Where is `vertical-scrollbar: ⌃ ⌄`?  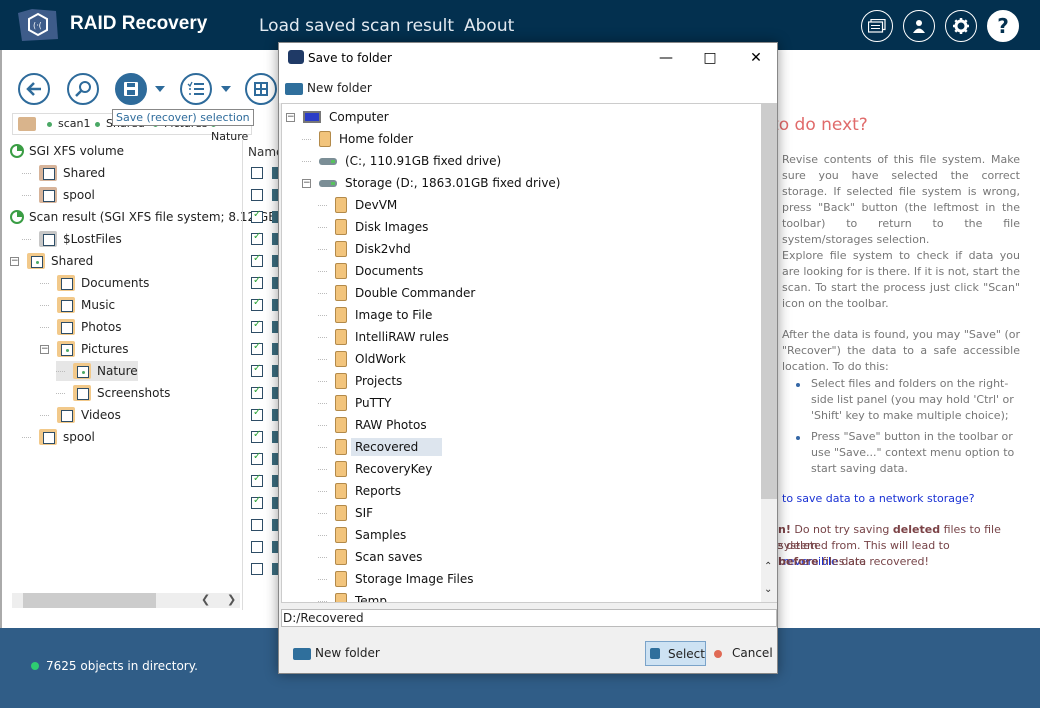
vertical-scrollbar: ⌃ ⌄ is located at coordinates (769, 353).